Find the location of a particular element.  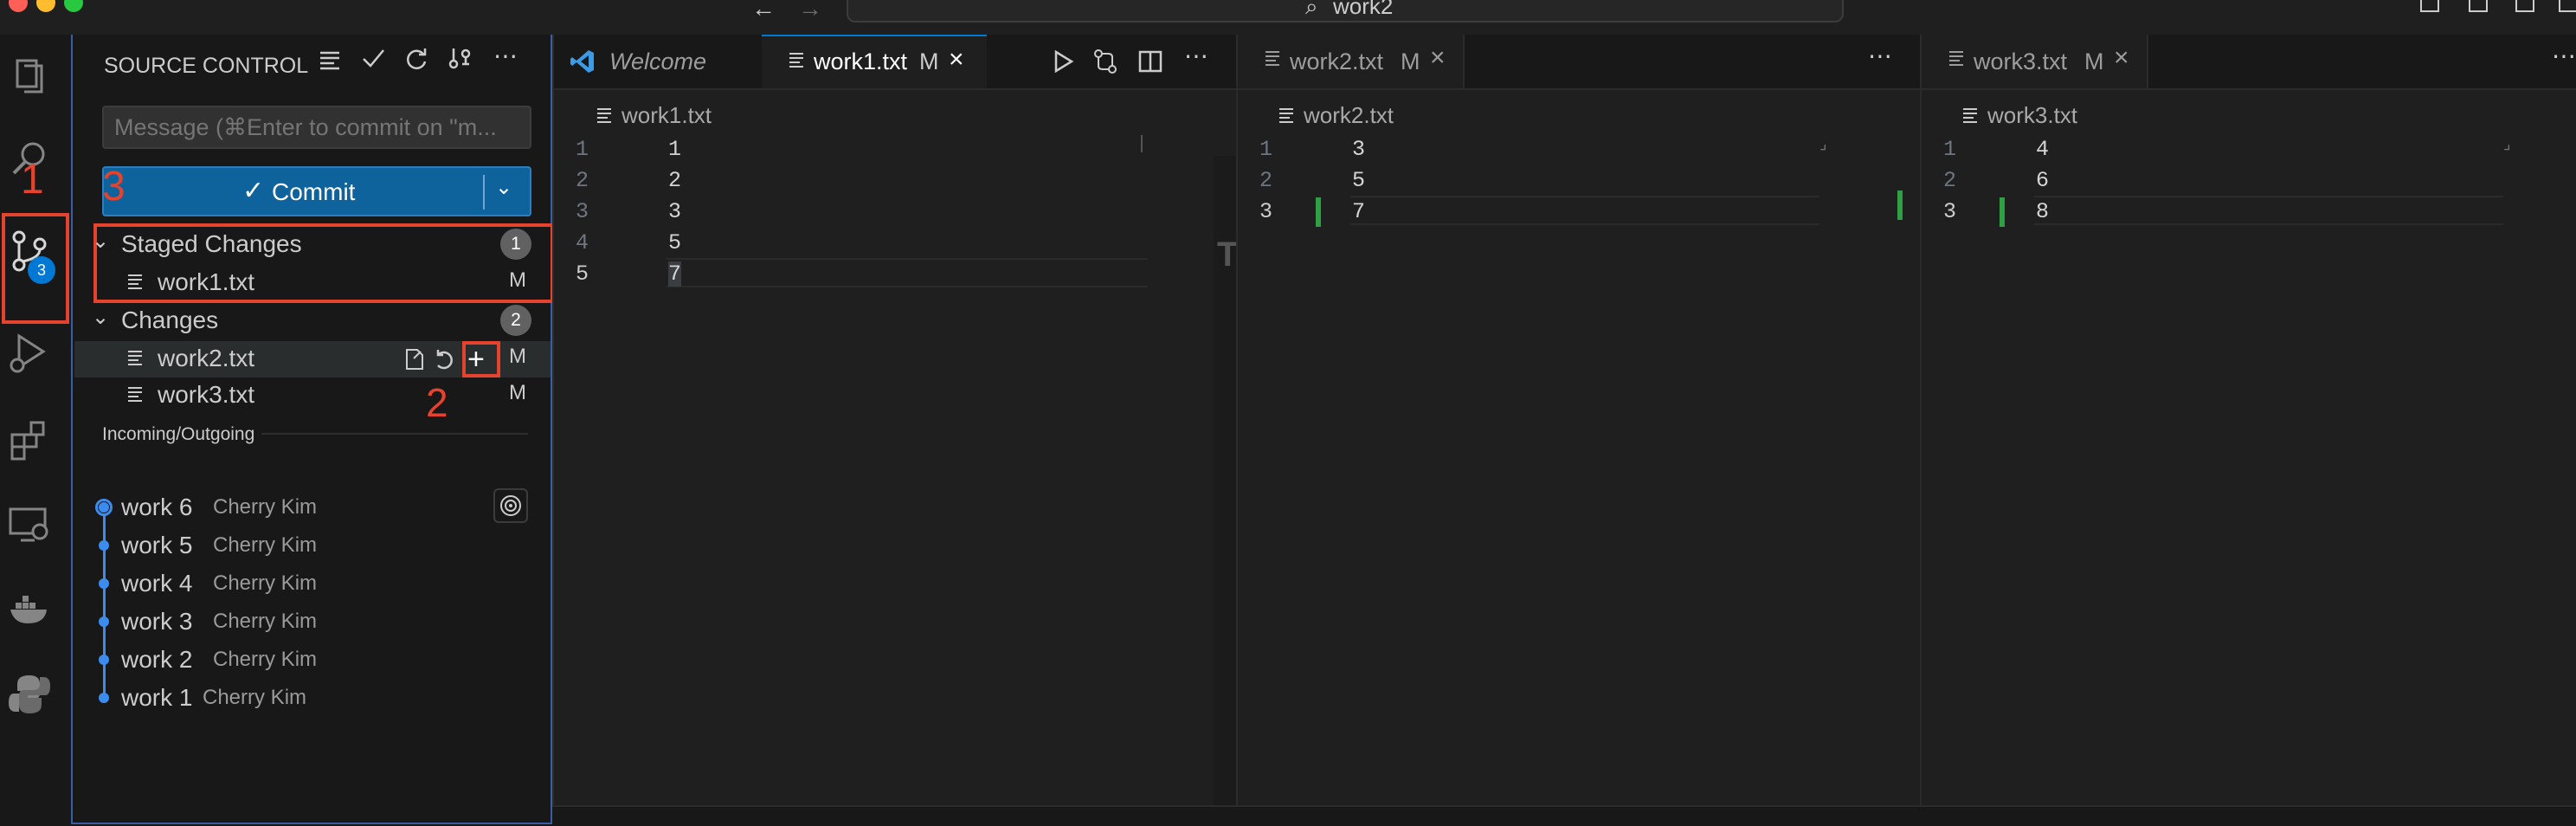

explorer-icon is located at coordinates (29, 76).